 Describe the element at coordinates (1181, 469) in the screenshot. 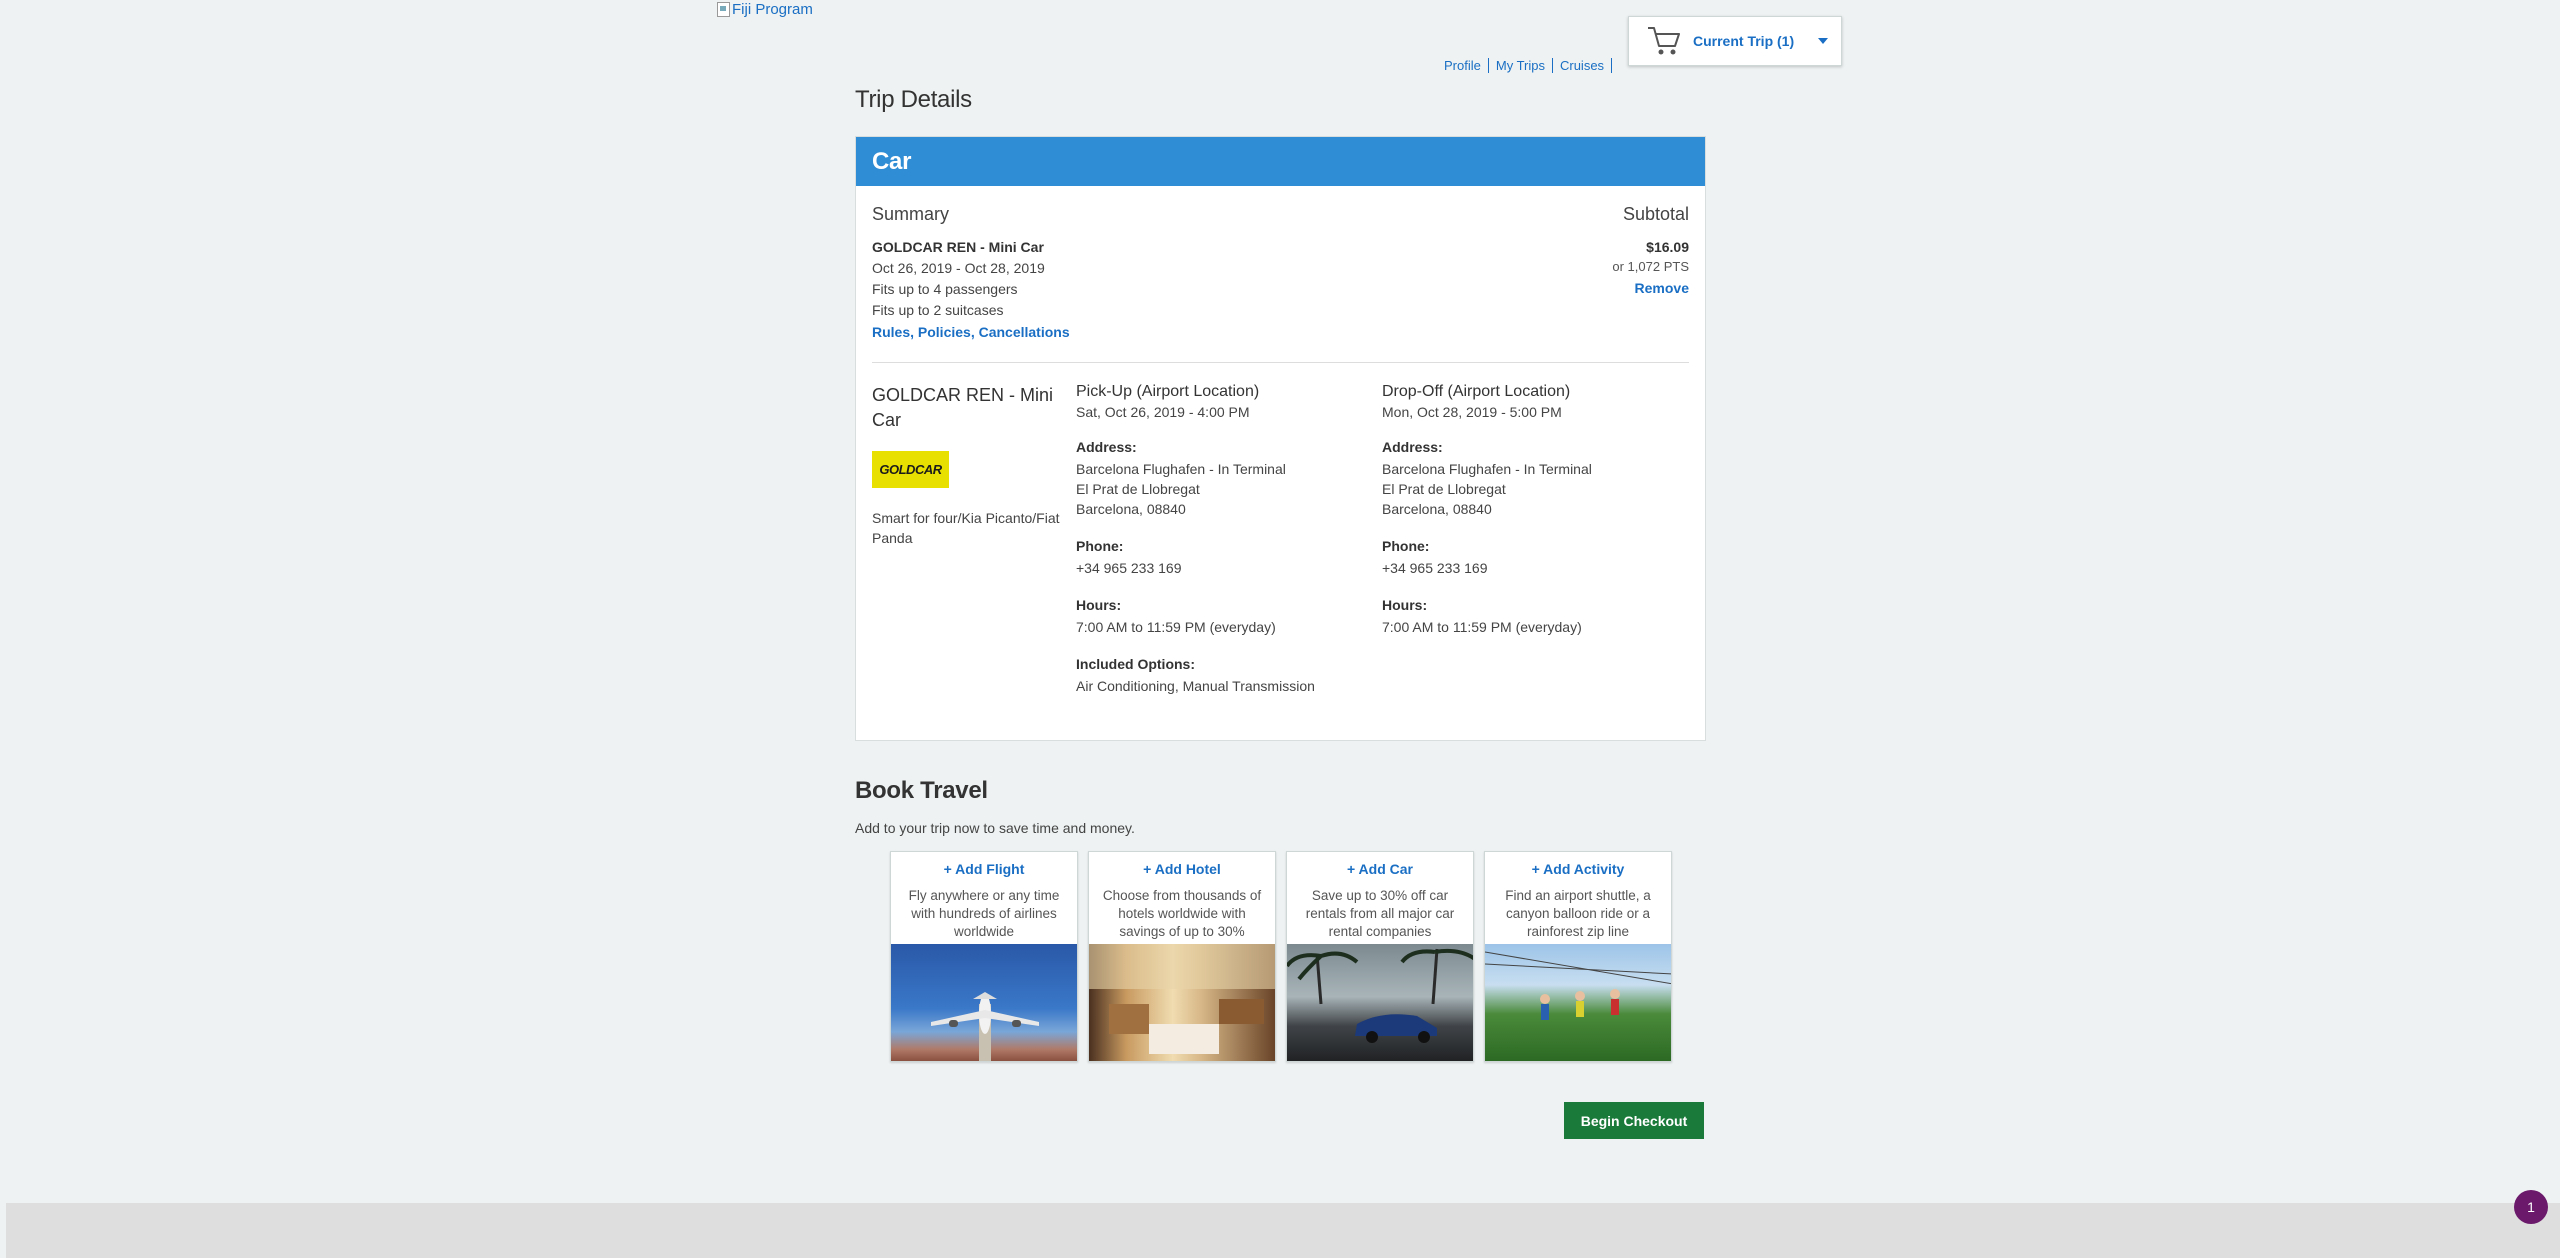

I see `pickup-address-line: Barcelona Flughafen - In Terminal` at that location.